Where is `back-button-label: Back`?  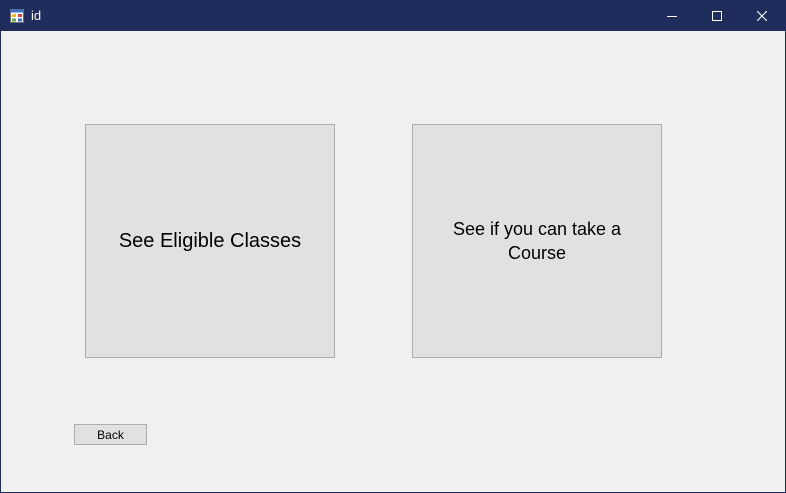
back-button-label: Back is located at coordinates (110, 434).